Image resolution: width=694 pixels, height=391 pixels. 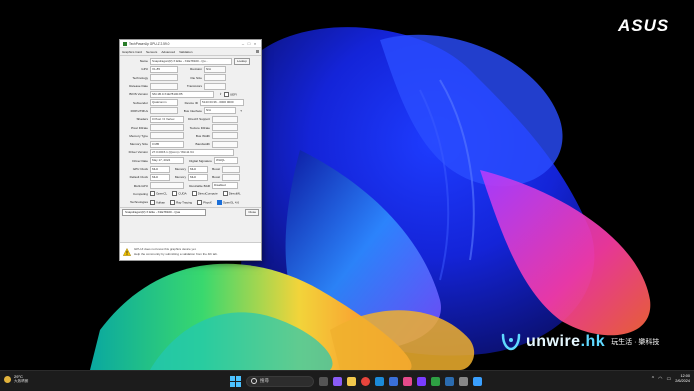 What do you see at coordinates (215, 69) in the screenshot?
I see `value-revision: N/A` at bounding box center [215, 69].